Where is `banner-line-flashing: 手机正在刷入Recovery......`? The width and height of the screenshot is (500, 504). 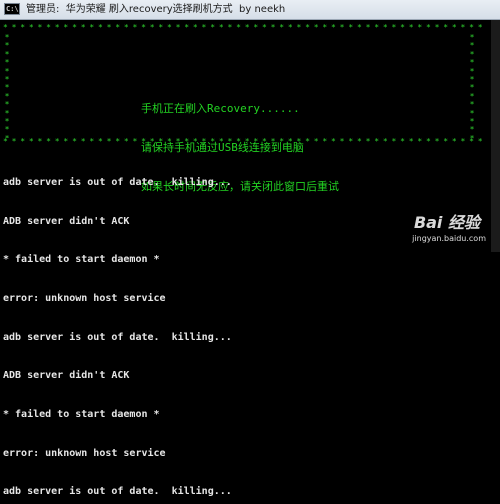
banner-line-flashing: 手机正在刷入Recovery...... is located at coordinates (220, 108).